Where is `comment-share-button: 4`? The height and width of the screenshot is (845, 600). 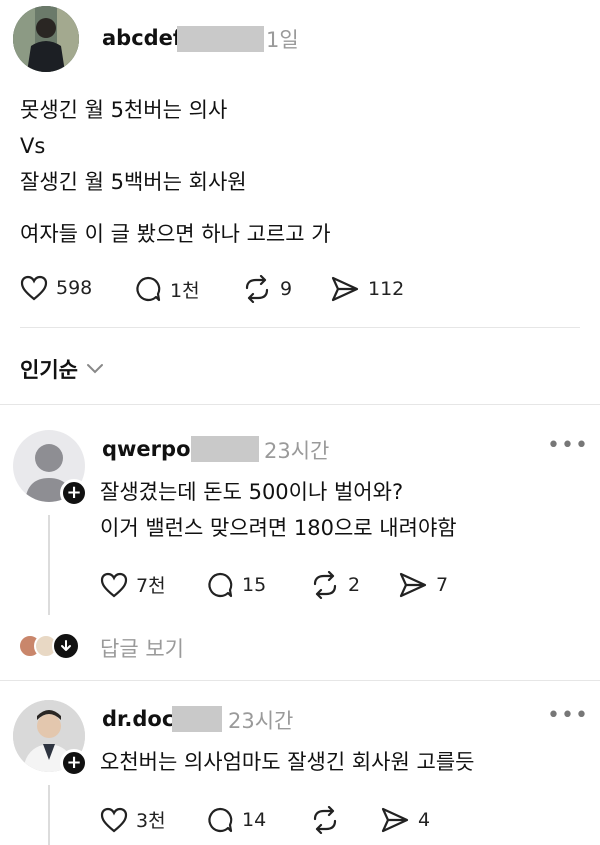
comment-share-button: 4 is located at coordinates (405, 820).